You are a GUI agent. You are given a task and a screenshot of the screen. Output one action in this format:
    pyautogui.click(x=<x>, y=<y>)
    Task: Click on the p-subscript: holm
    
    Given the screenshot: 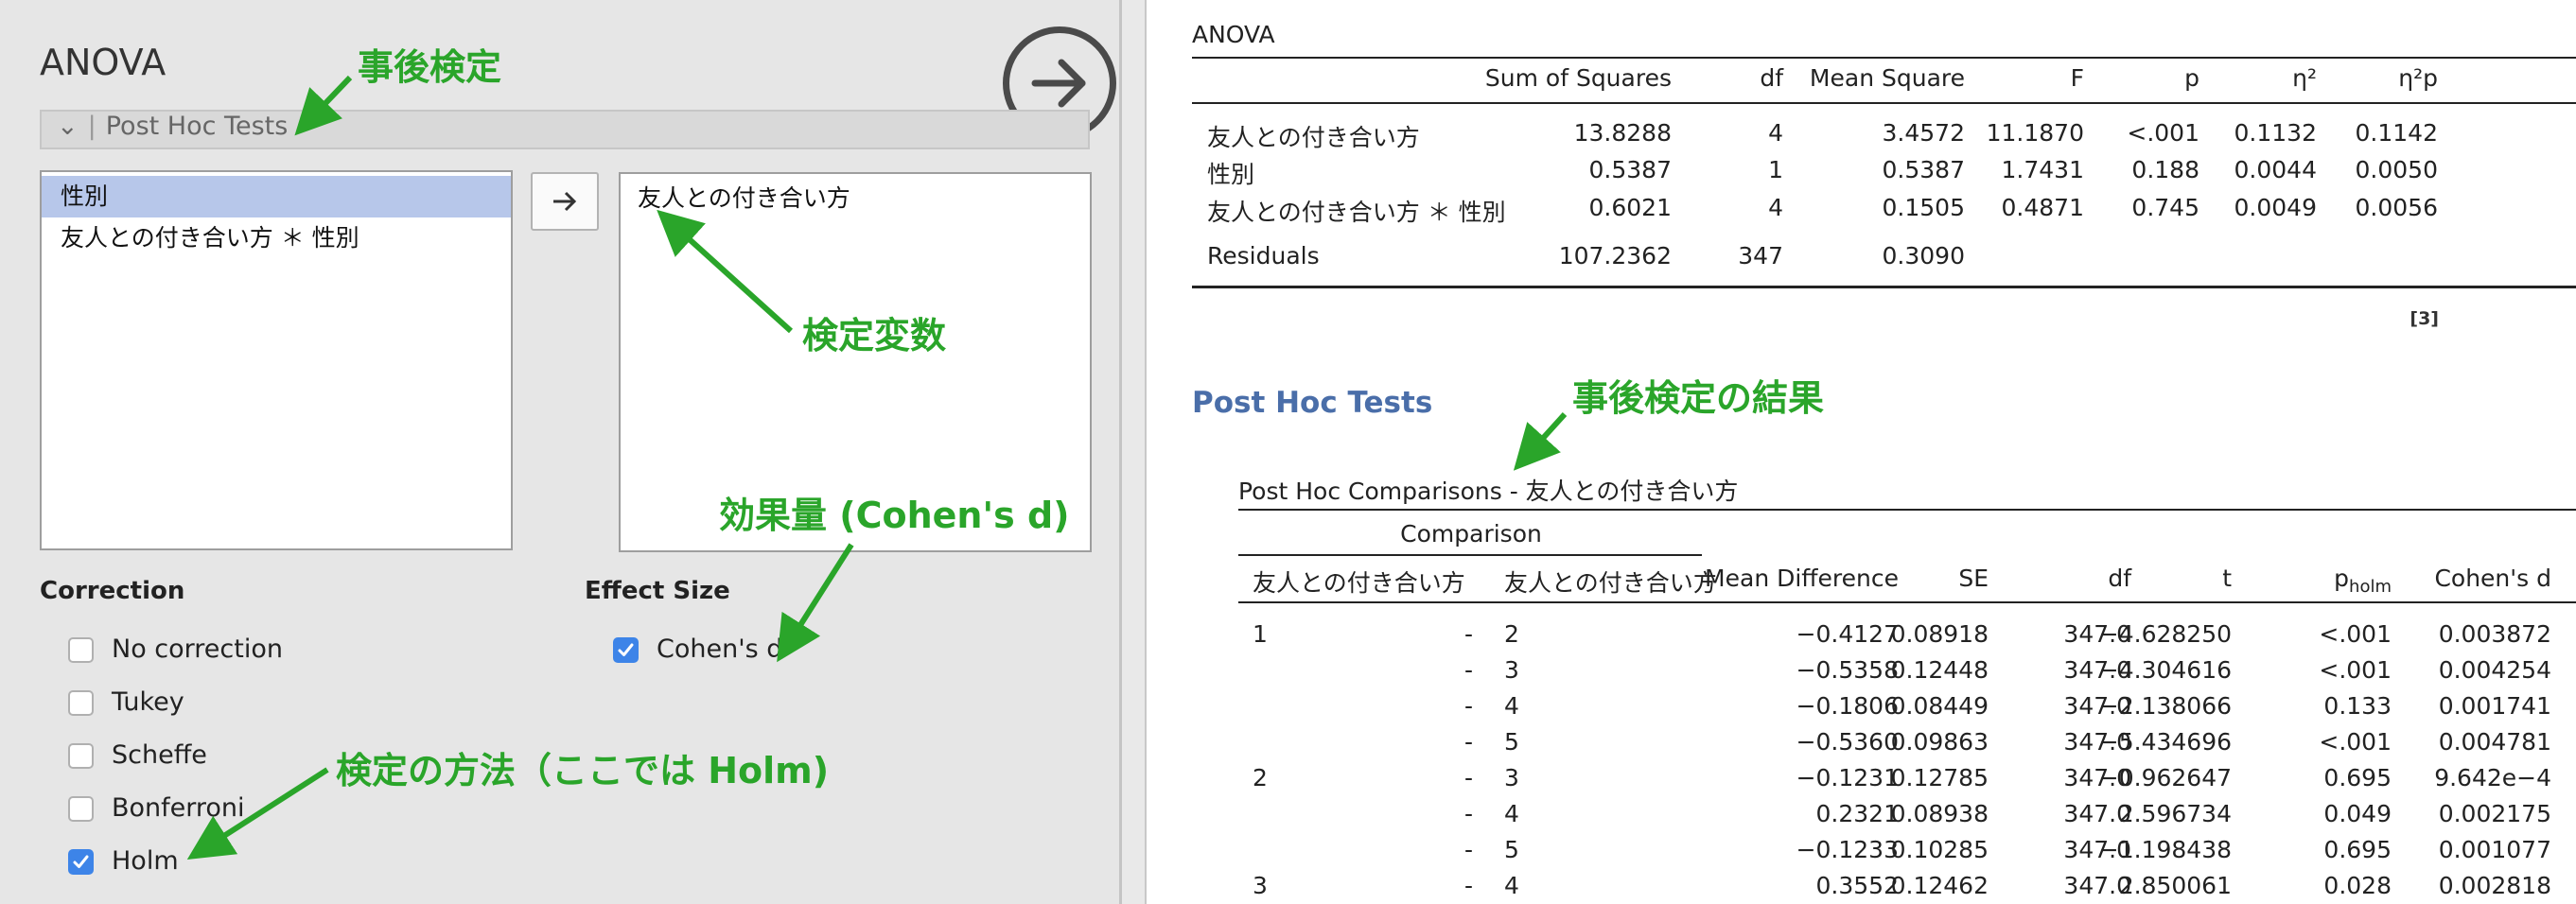 What is the action you would take?
    pyautogui.click(x=2370, y=587)
    